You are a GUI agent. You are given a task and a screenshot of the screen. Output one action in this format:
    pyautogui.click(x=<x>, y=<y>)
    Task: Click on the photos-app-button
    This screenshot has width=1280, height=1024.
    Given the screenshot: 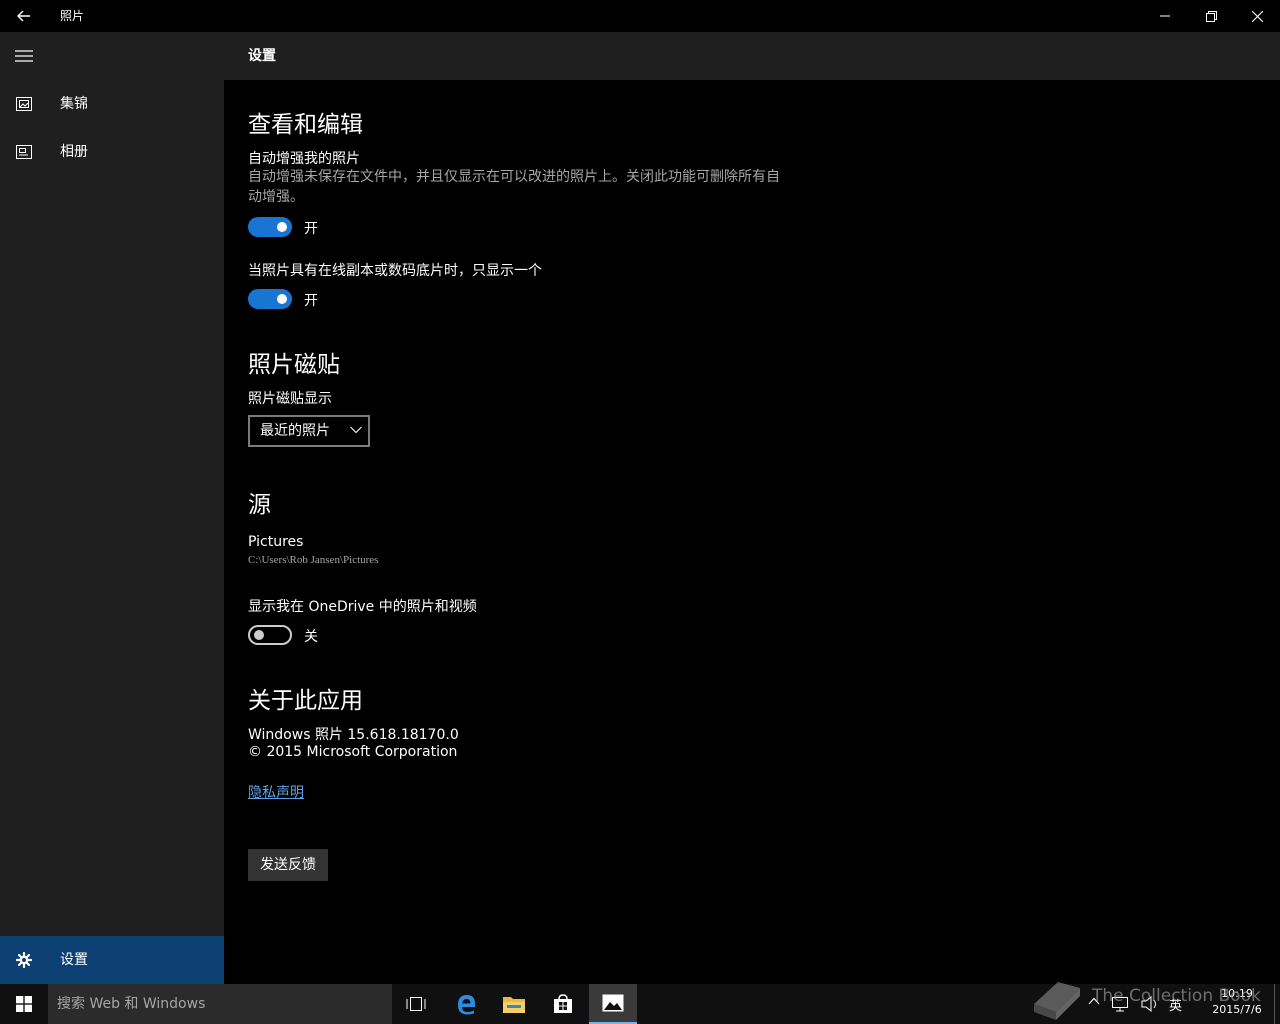 What is the action you would take?
    pyautogui.click(x=613, y=1004)
    